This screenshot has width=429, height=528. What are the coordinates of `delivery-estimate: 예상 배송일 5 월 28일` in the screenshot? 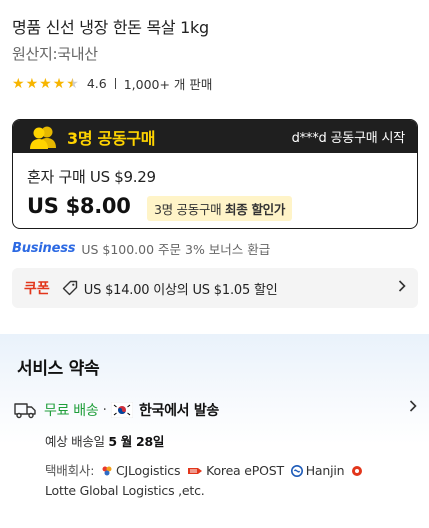 It's located at (104, 440).